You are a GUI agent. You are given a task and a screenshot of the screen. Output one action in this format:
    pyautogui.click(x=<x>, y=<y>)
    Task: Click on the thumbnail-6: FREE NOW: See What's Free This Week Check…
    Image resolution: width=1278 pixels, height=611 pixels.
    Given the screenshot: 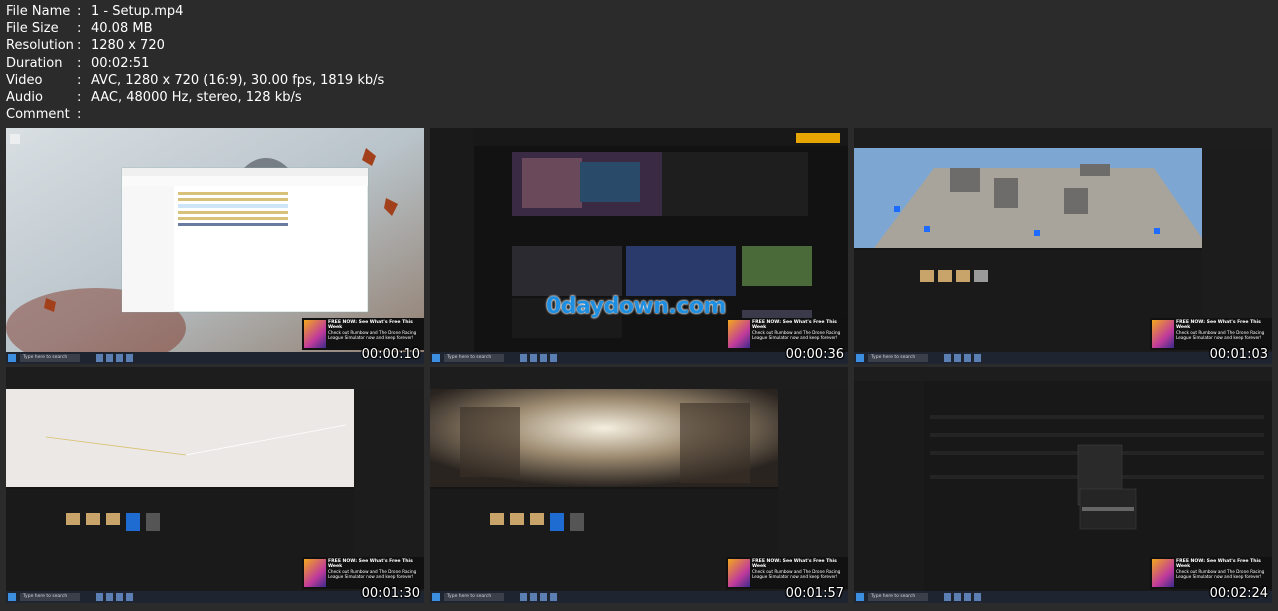 What is the action you would take?
    pyautogui.click(x=1063, y=485)
    